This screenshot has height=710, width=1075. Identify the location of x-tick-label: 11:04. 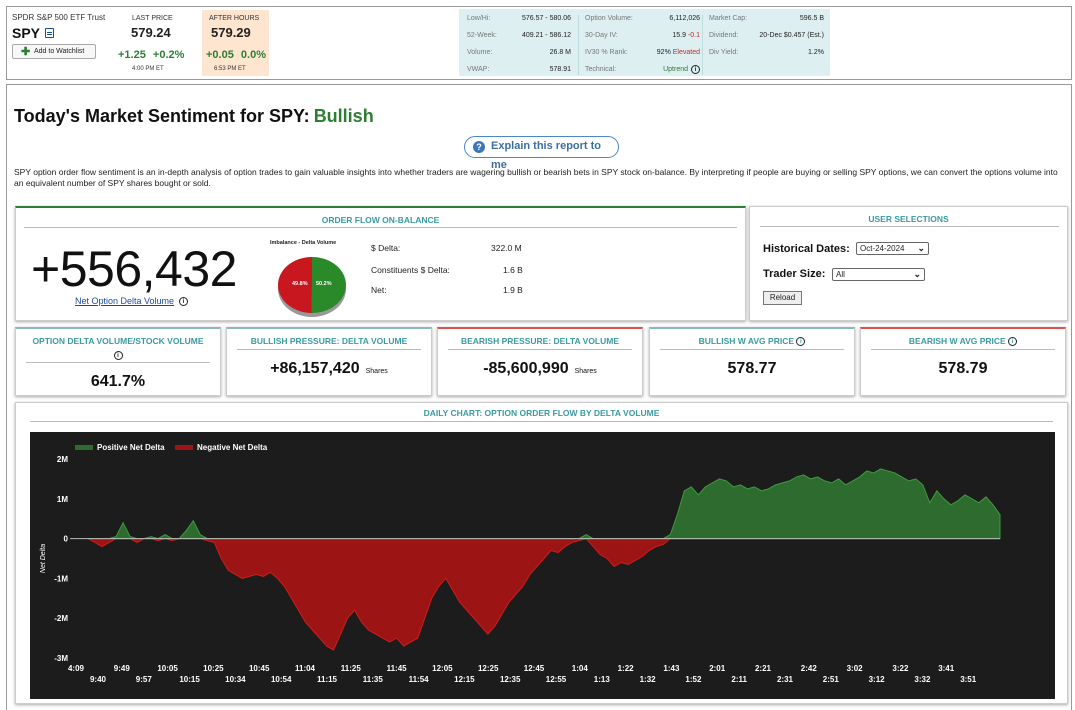
(305, 668).